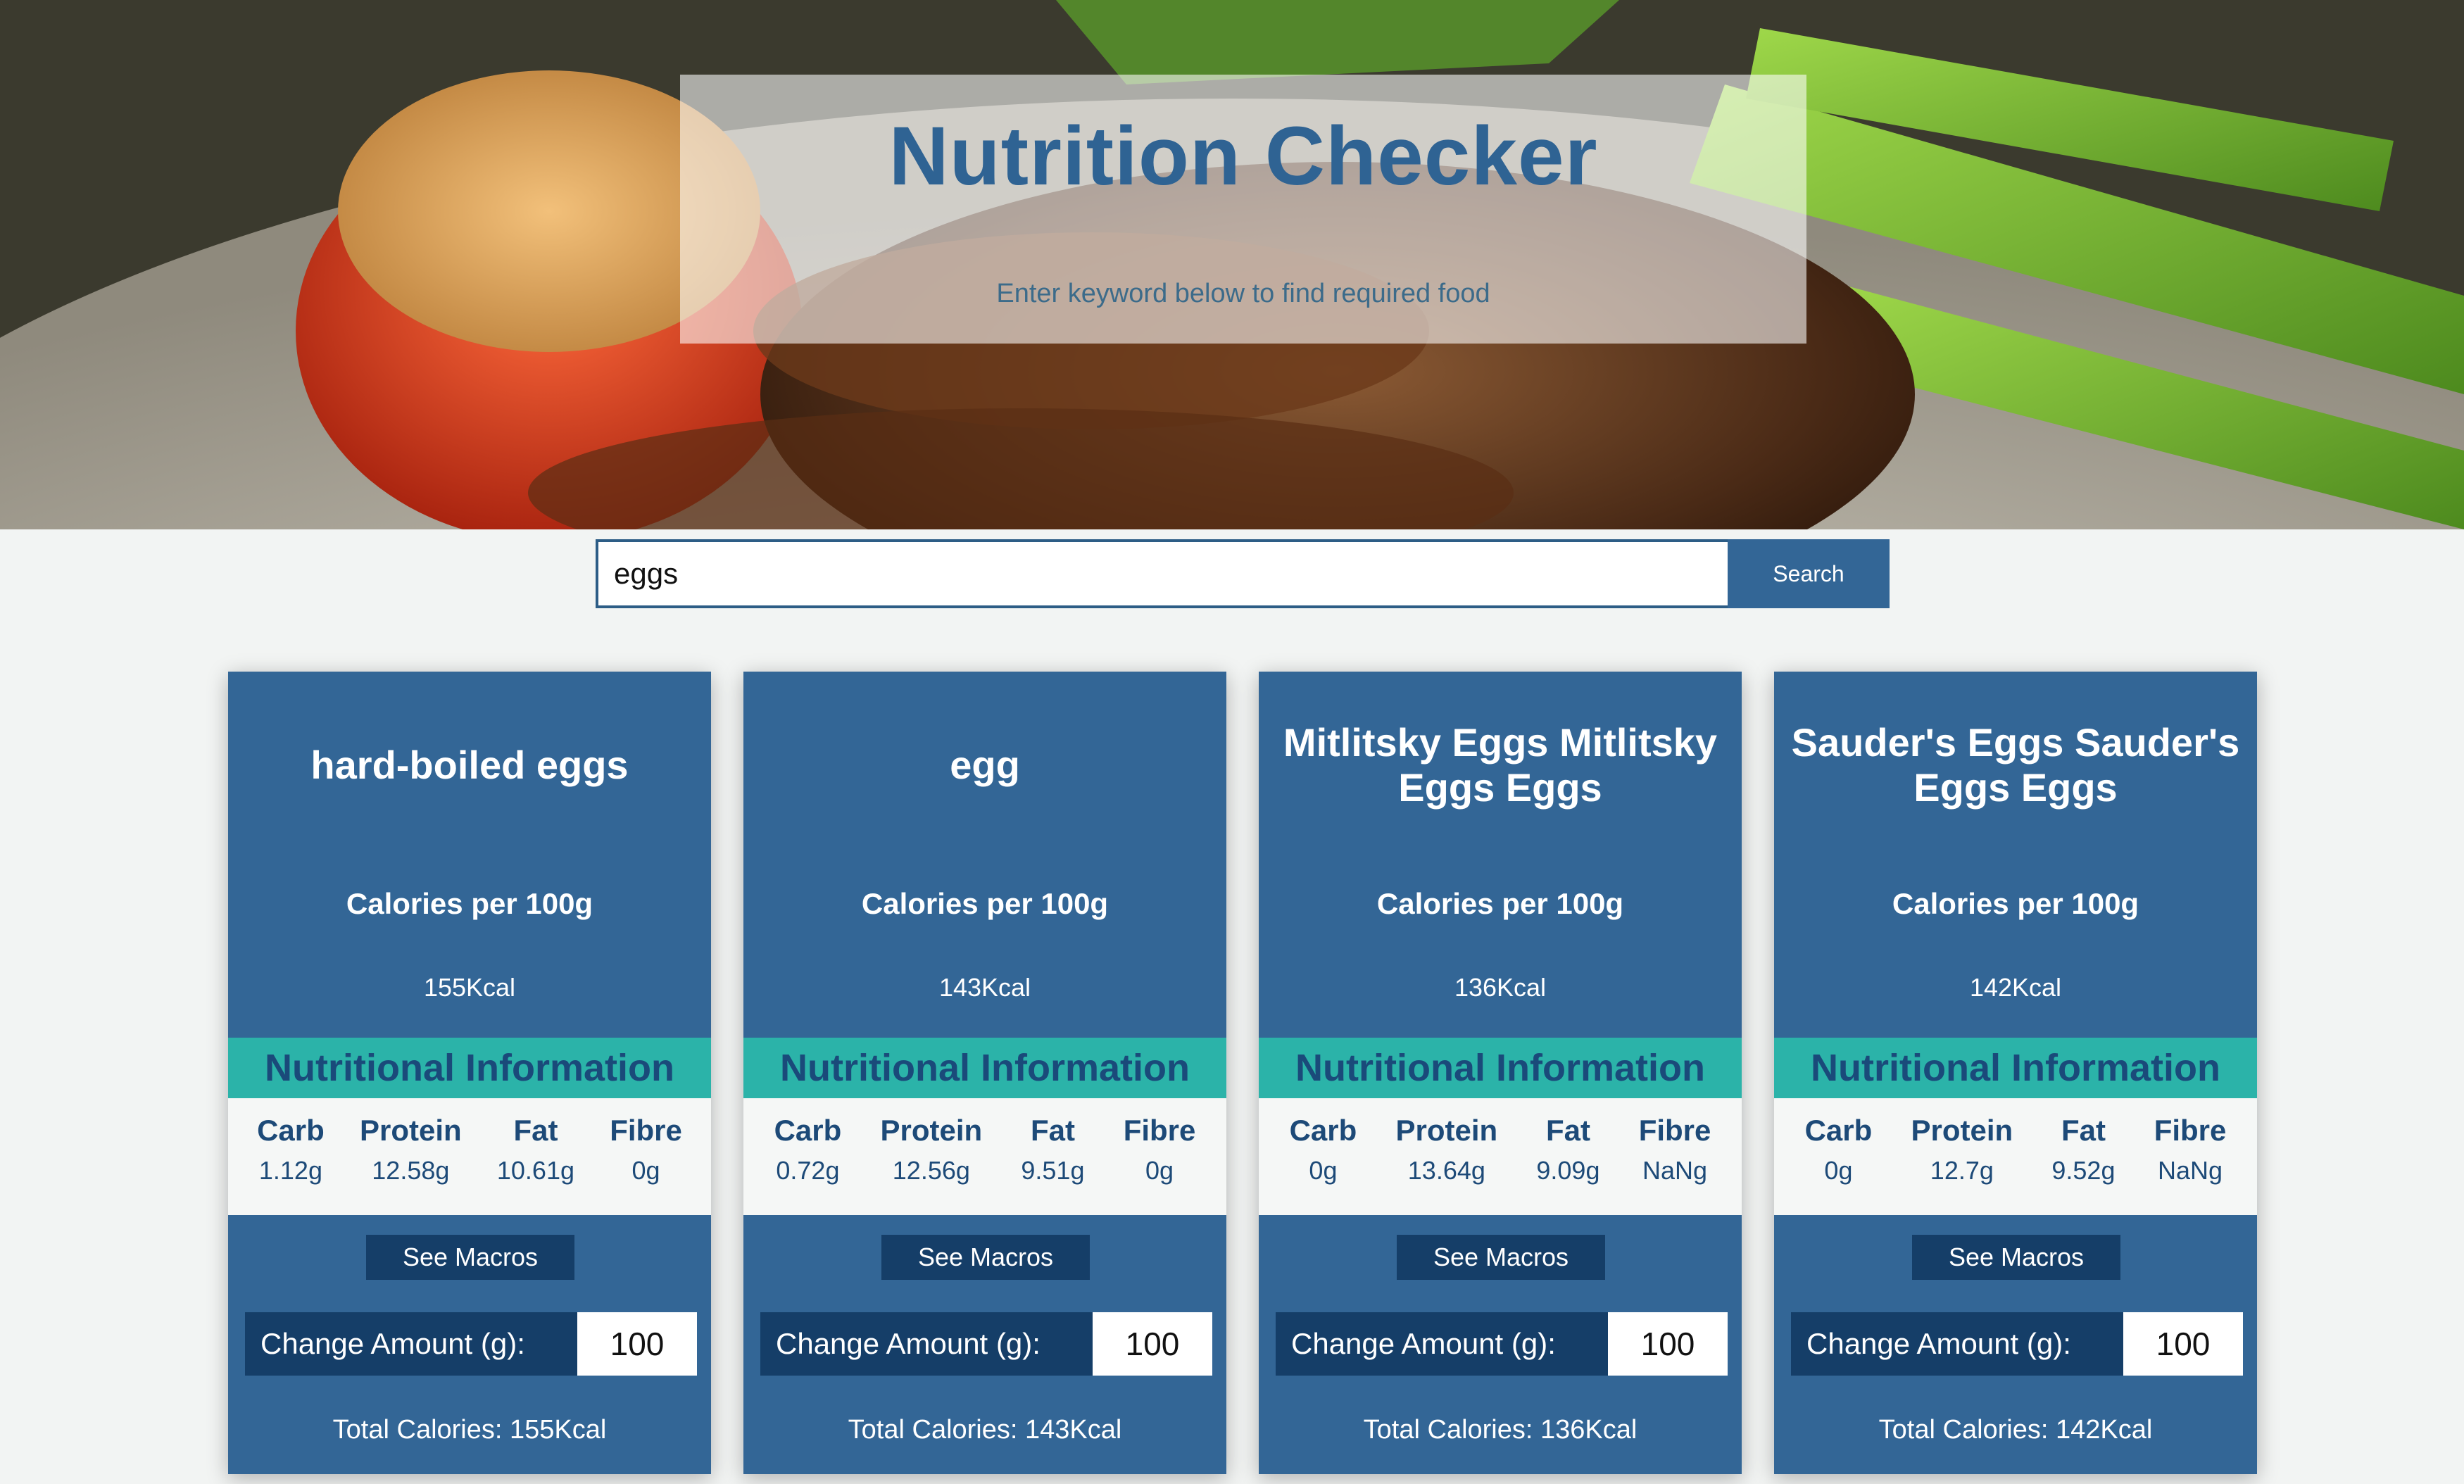 This screenshot has width=2464, height=1484. I want to click on protein-column: Protein 12.56g, so click(932, 1164).